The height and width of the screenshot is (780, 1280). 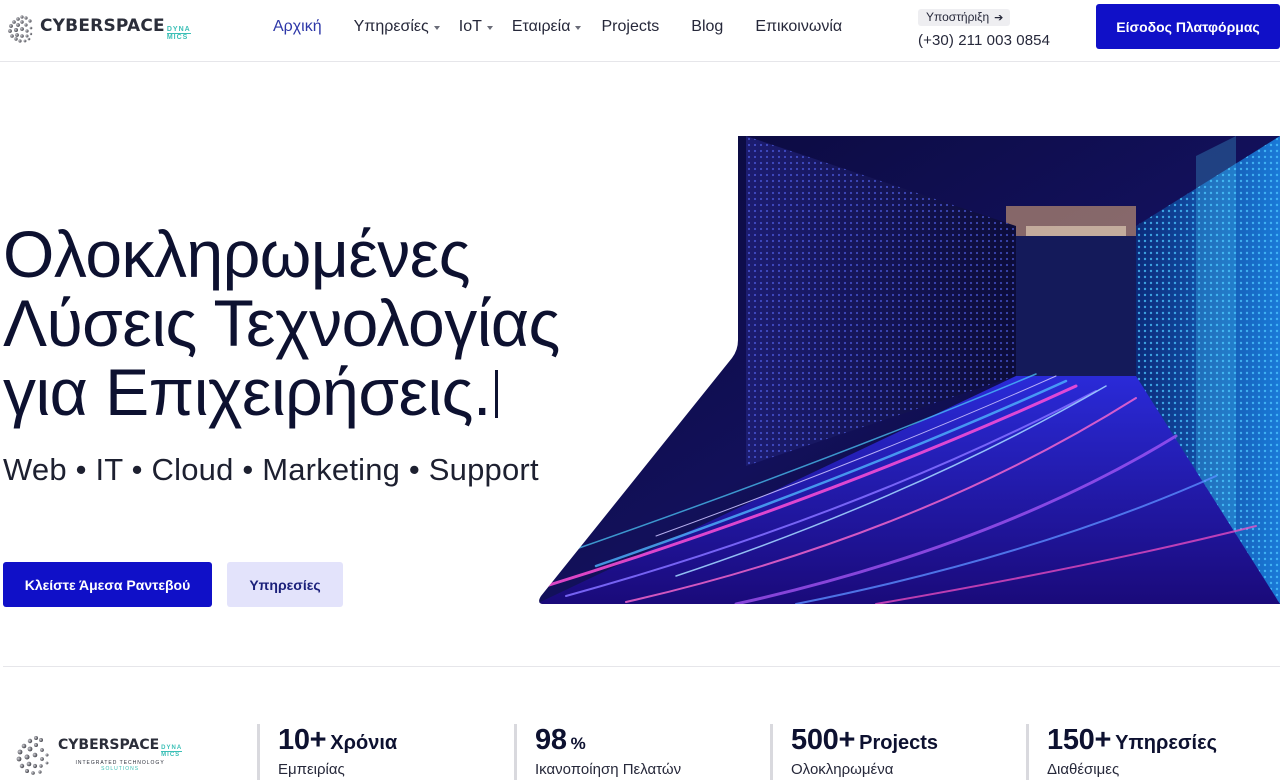 I want to click on stat-unit: Projects, so click(x=899, y=743).